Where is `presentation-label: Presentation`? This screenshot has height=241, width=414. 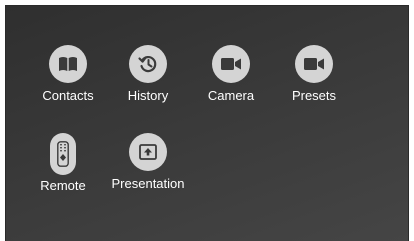 presentation-label: Presentation is located at coordinates (148, 183).